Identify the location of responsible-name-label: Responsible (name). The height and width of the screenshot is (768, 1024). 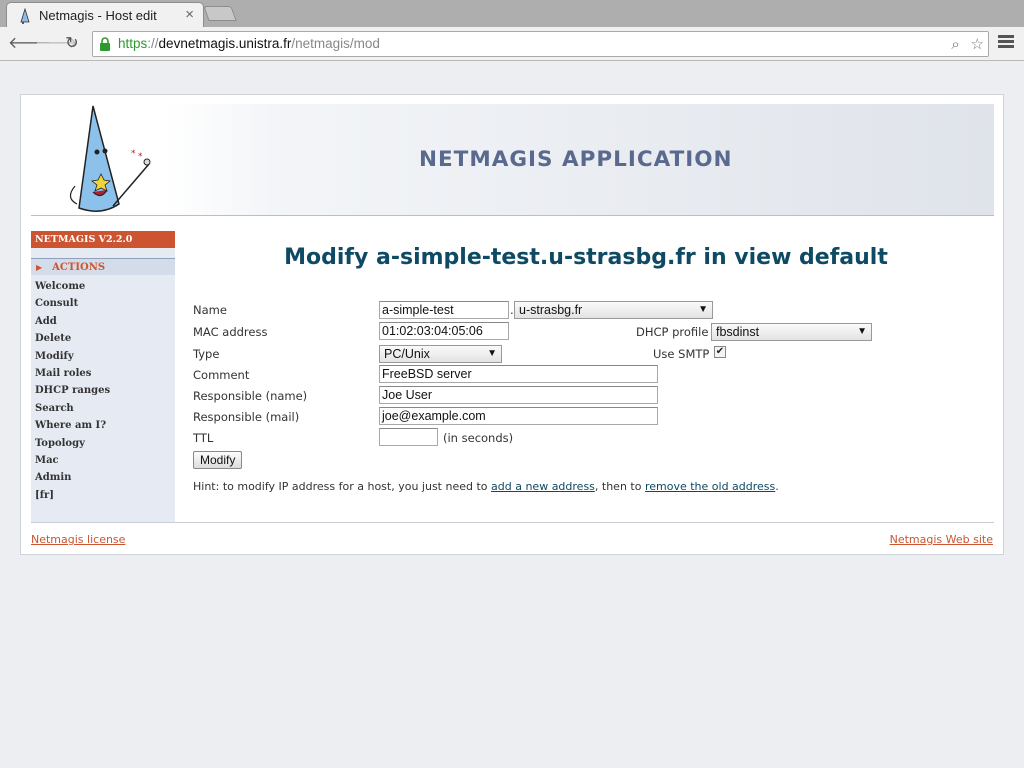
(250, 396).